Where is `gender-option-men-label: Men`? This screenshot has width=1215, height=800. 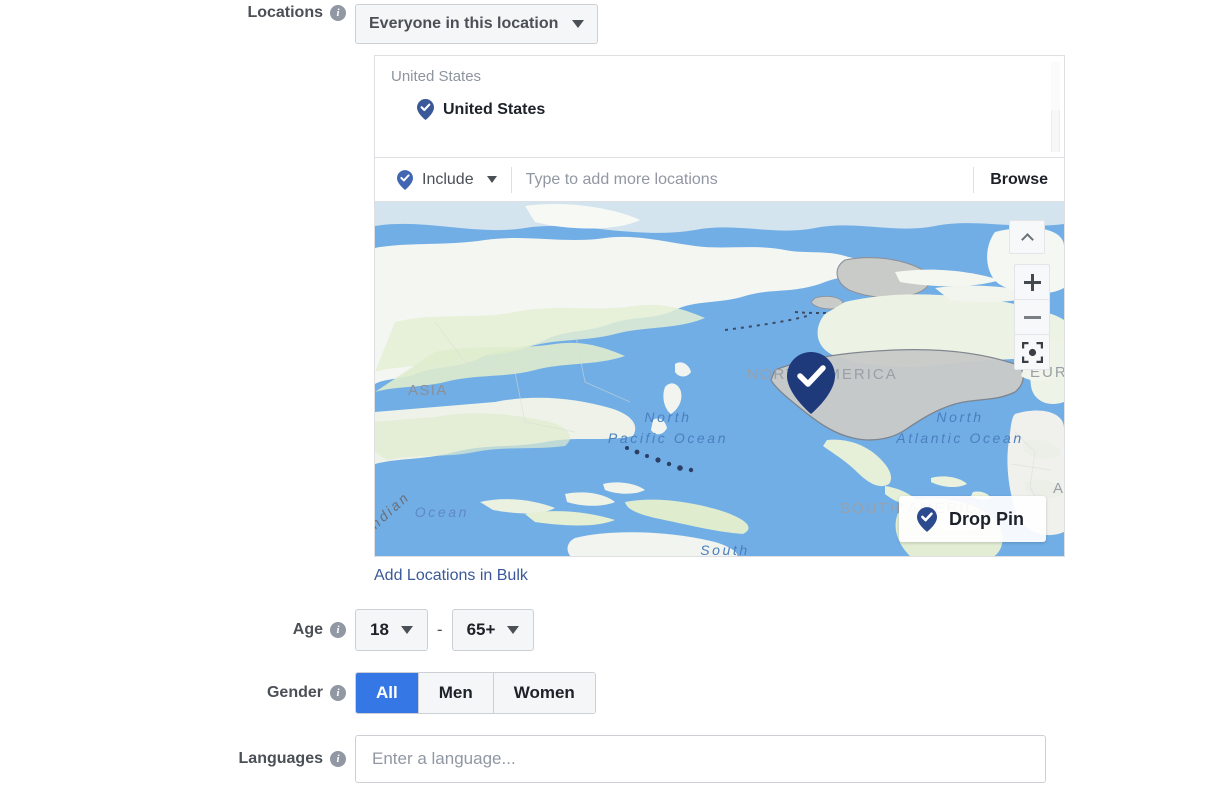 gender-option-men-label: Men is located at coordinates (455, 692).